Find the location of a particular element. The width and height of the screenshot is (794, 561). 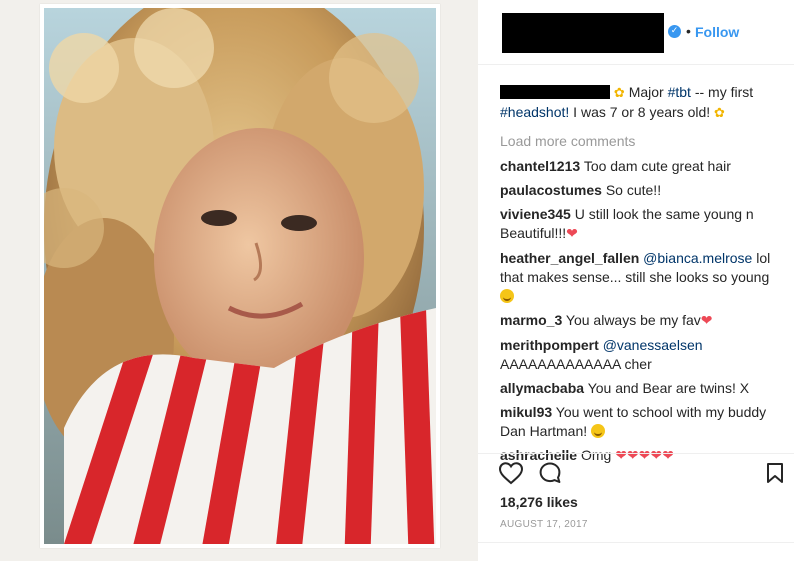

like-heart-icon is located at coordinates (511, 473).